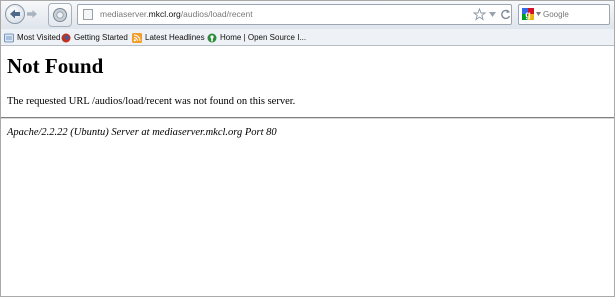 The width and height of the screenshot is (615, 297). I want to click on history-dropdown-icon, so click(492, 14).